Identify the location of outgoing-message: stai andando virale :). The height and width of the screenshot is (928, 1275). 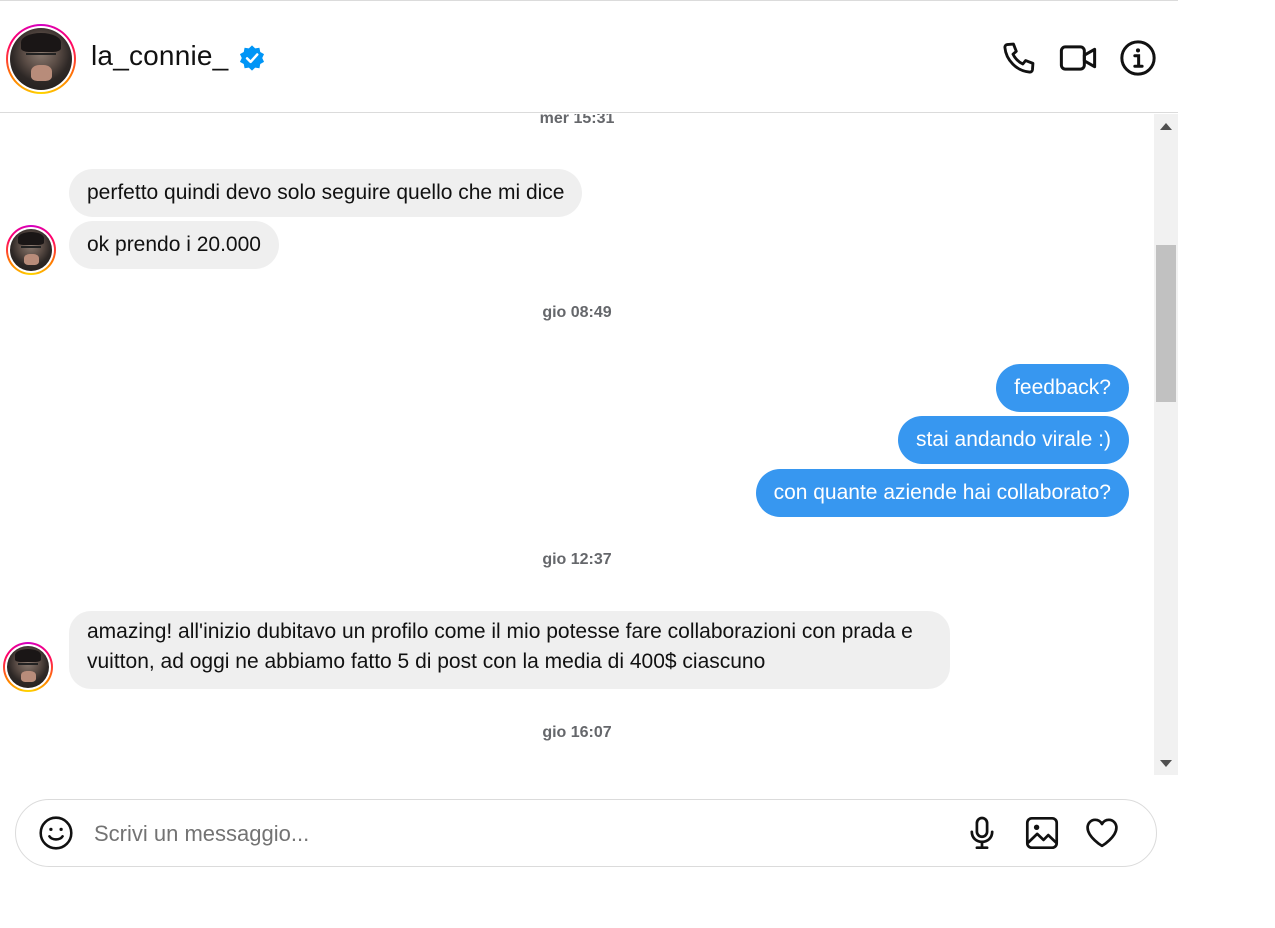
(1013, 440).